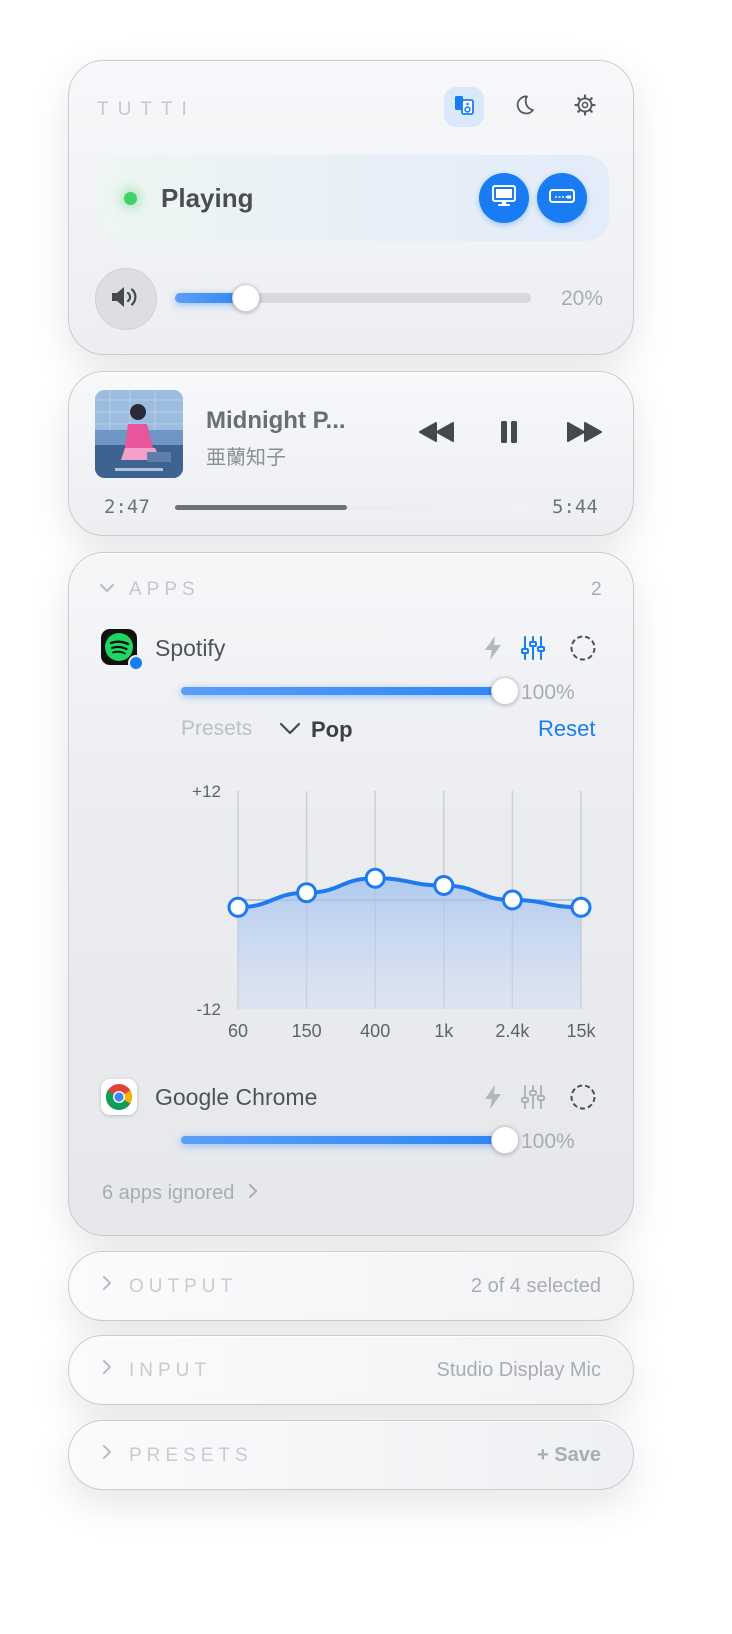 This screenshot has width=732, height=1634. Describe the element at coordinates (130, 198) in the screenshot. I see `status-indicator` at that location.